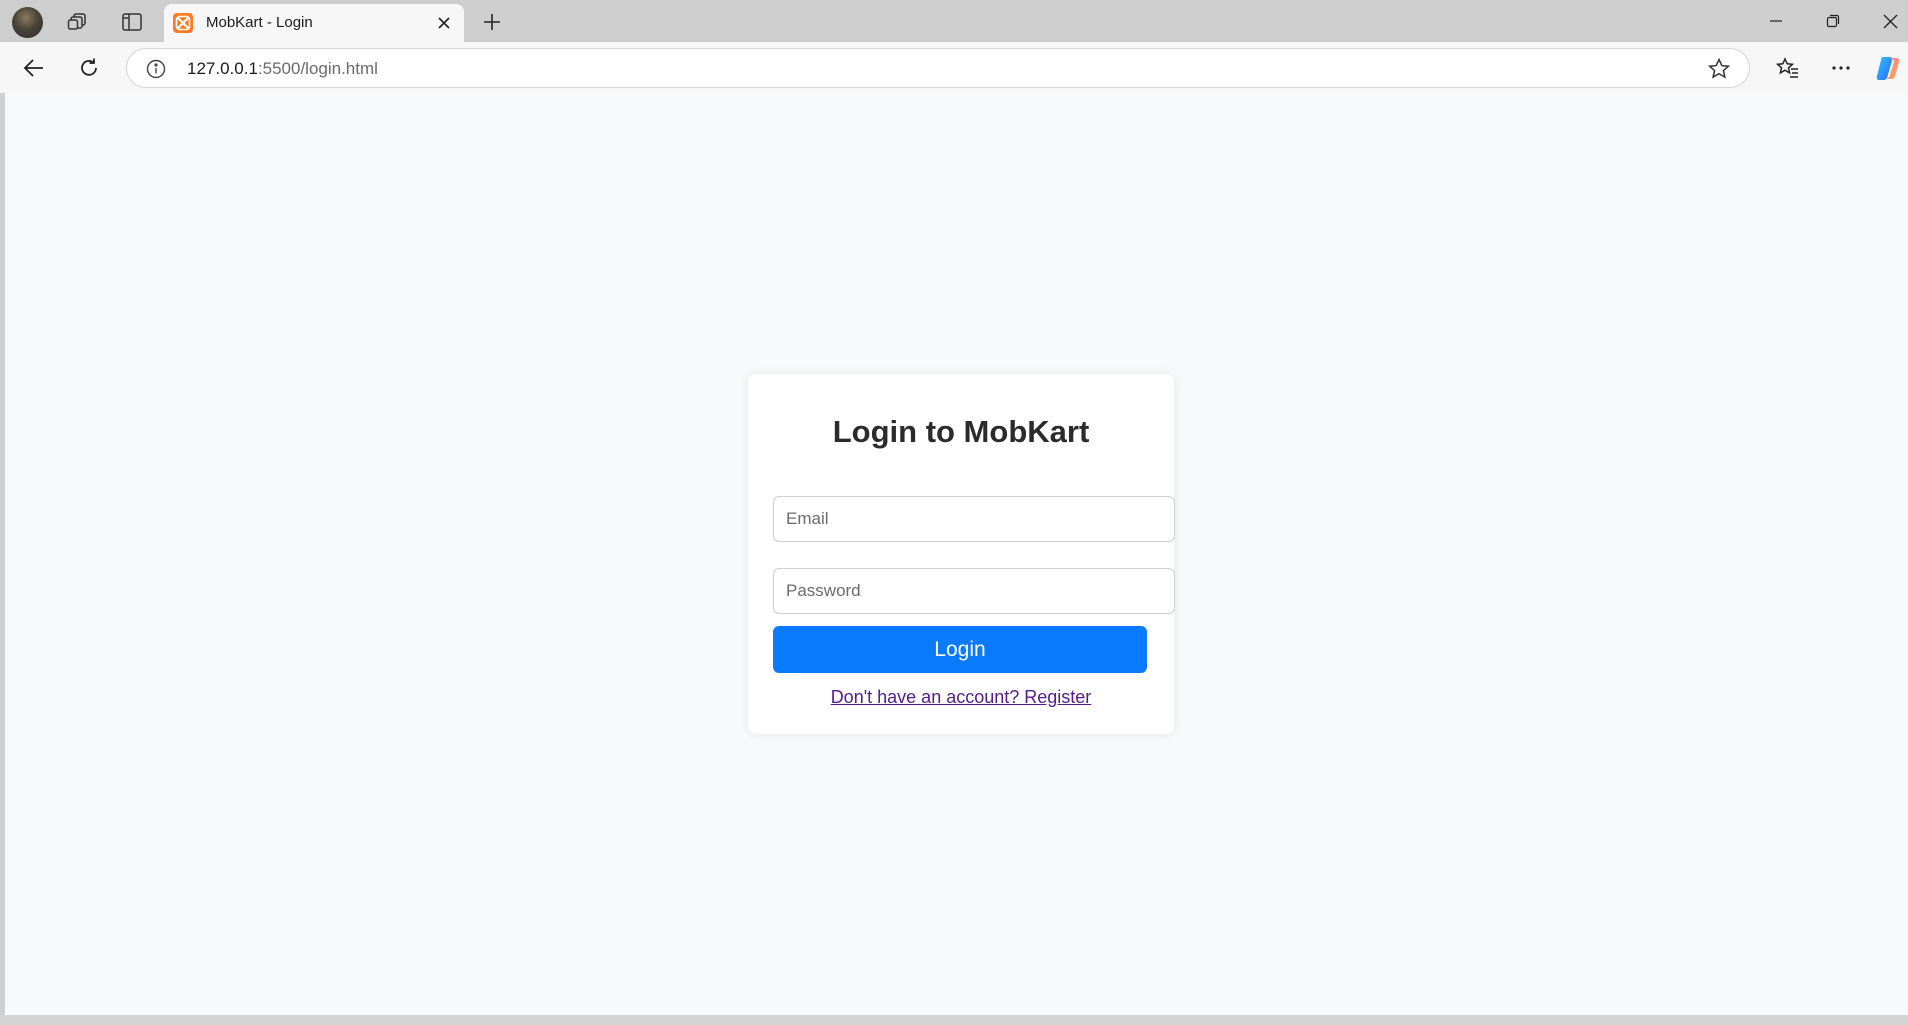 This screenshot has width=1908, height=1025. I want to click on refresh-icon, so click(89, 67).